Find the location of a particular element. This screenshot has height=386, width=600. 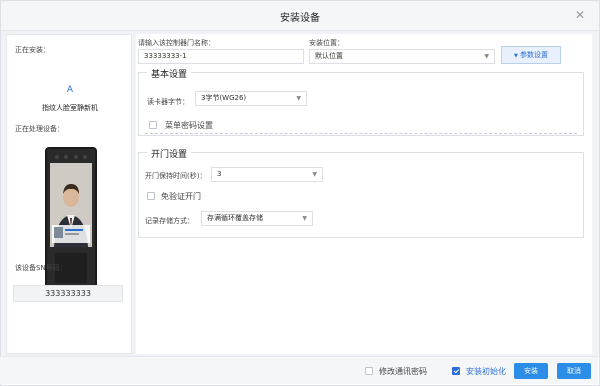

installing-label: 正在安装： is located at coordinates (32, 50).